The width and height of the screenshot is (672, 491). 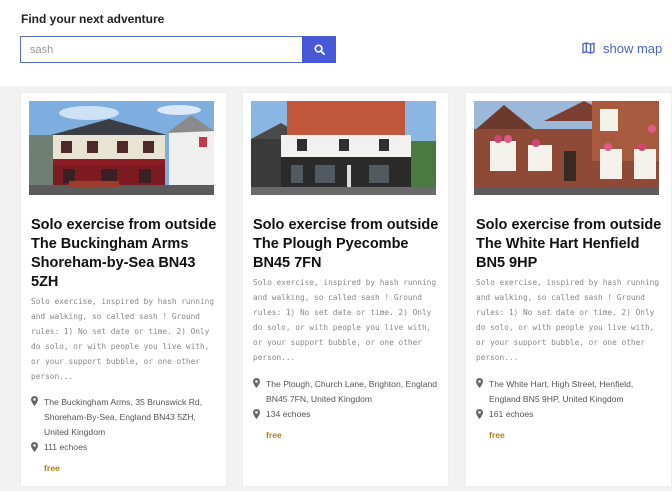 I want to click on search-icon, so click(x=319, y=49).